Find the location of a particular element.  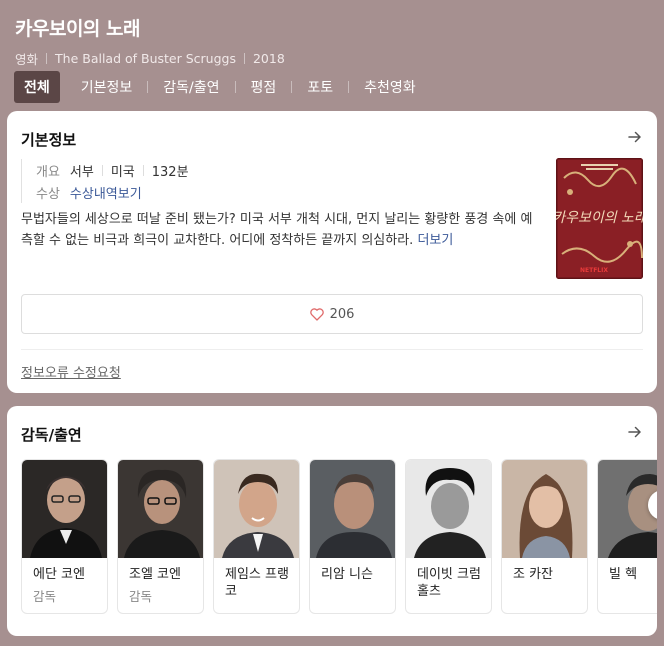

person-name: 제임스 프랭코 is located at coordinates (257, 583).